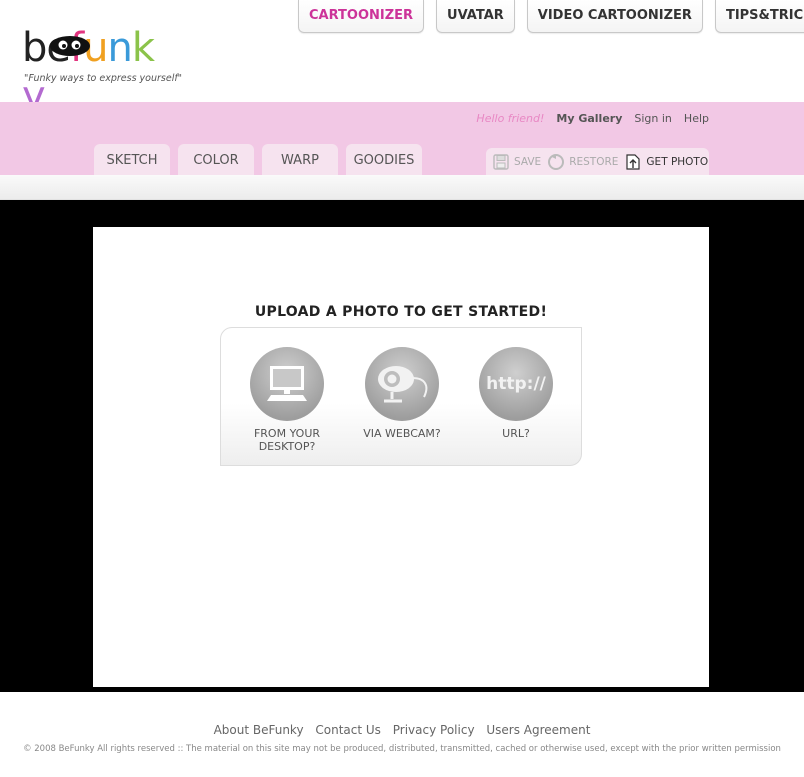 This screenshot has width=804, height=777. I want to click on footer-link-agreement: Users Agreement, so click(538, 730).